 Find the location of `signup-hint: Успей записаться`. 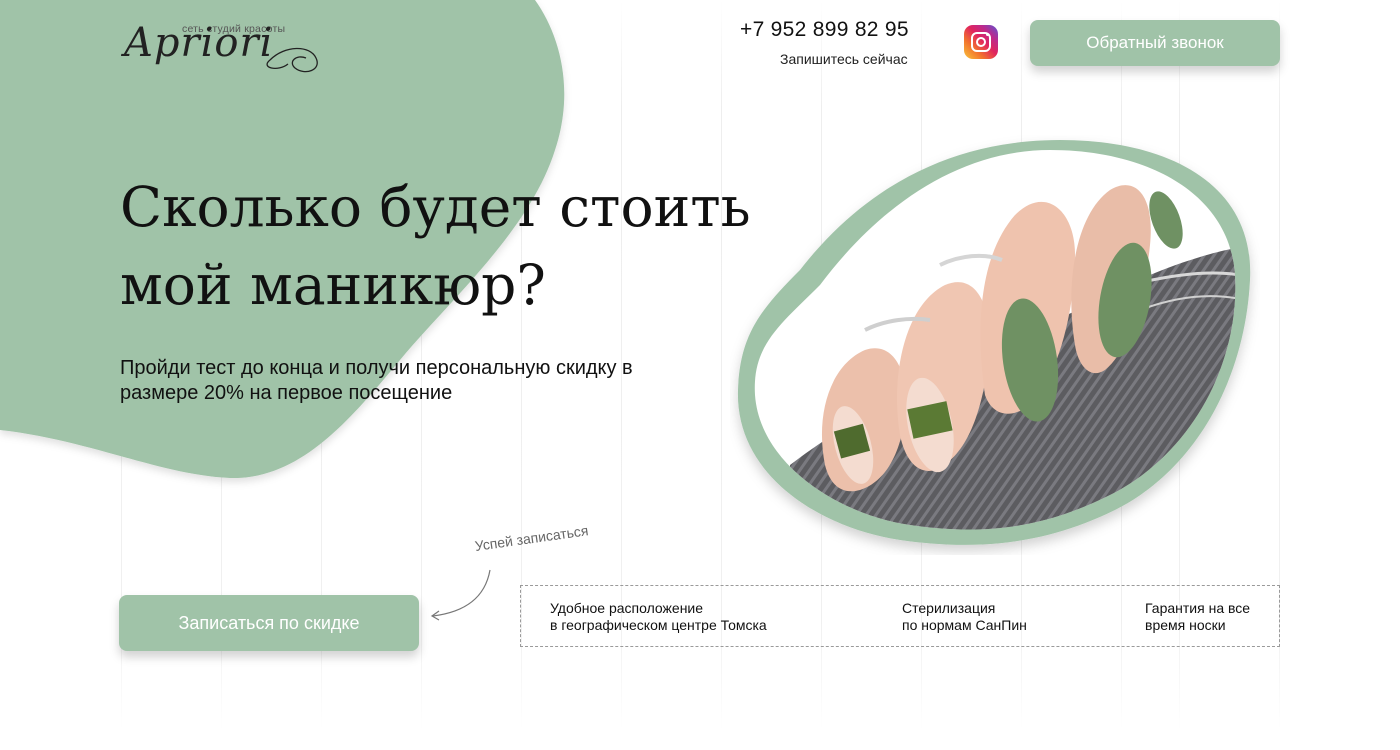

signup-hint: Успей записаться is located at coordinates (531, 538).